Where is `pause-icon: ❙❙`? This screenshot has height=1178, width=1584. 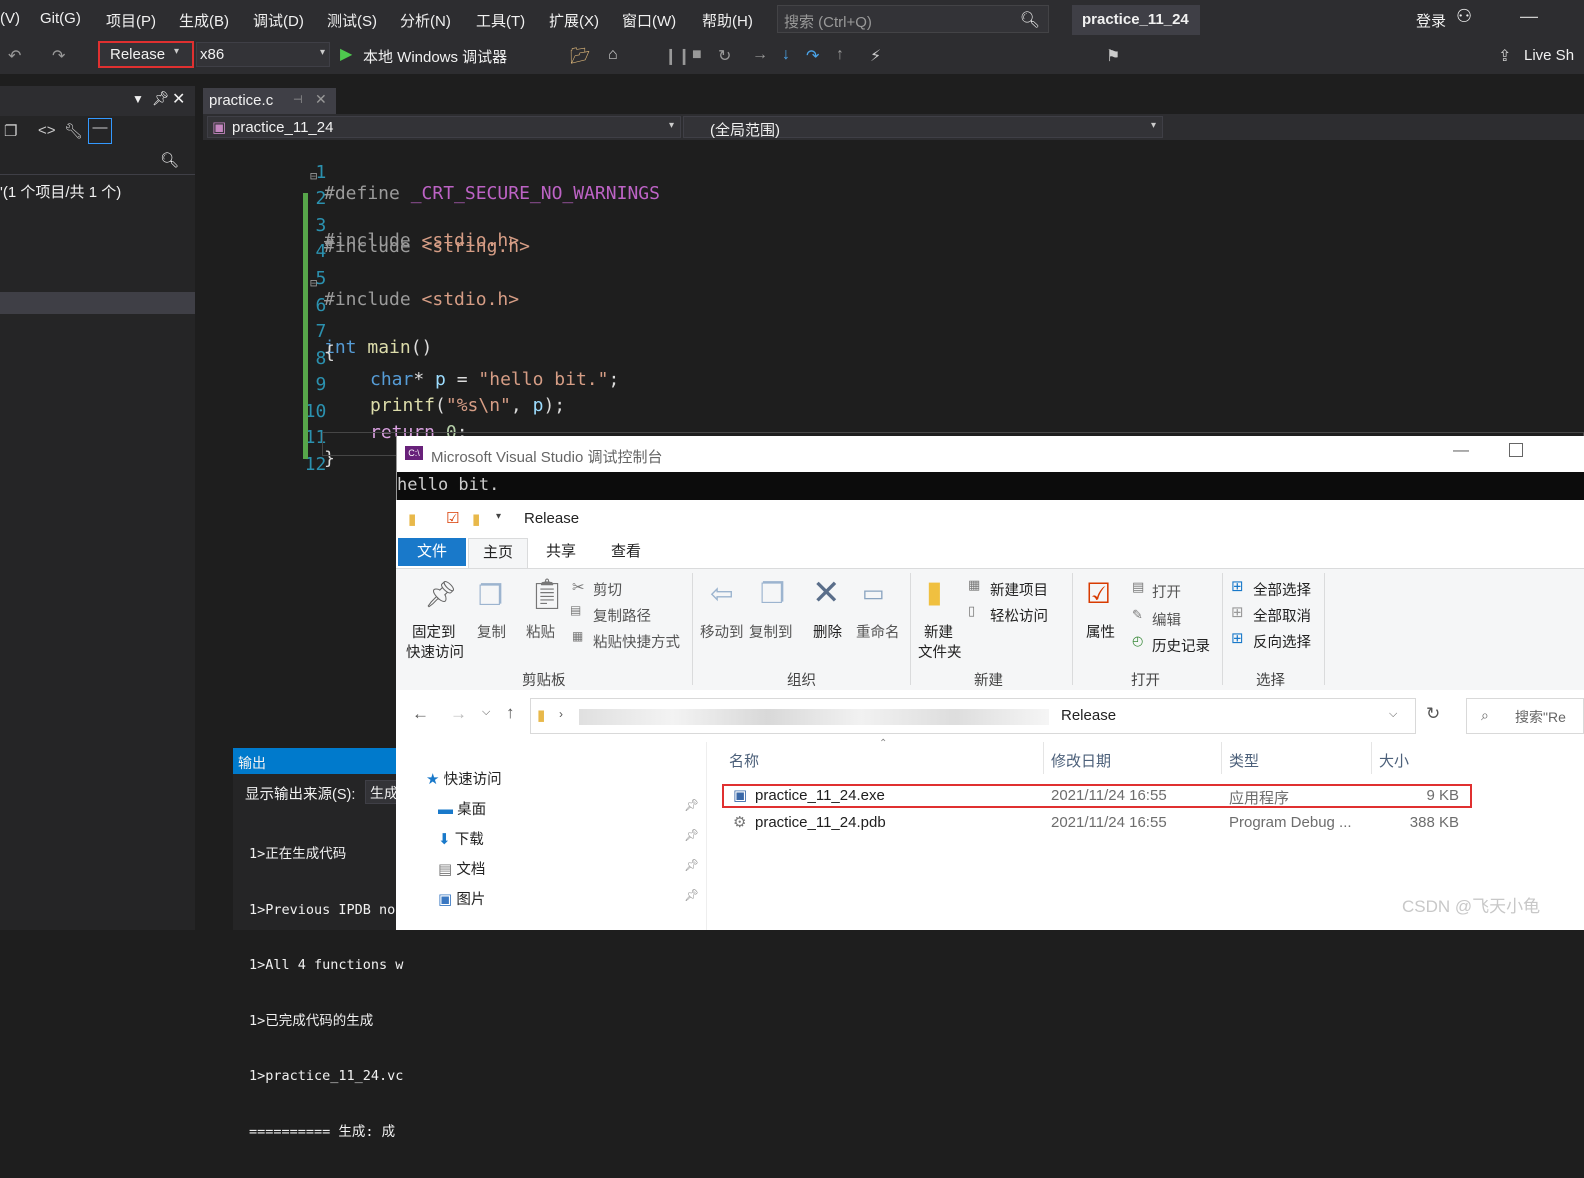
pause-icon: ❙❙ is located at coordinates (677, 56).